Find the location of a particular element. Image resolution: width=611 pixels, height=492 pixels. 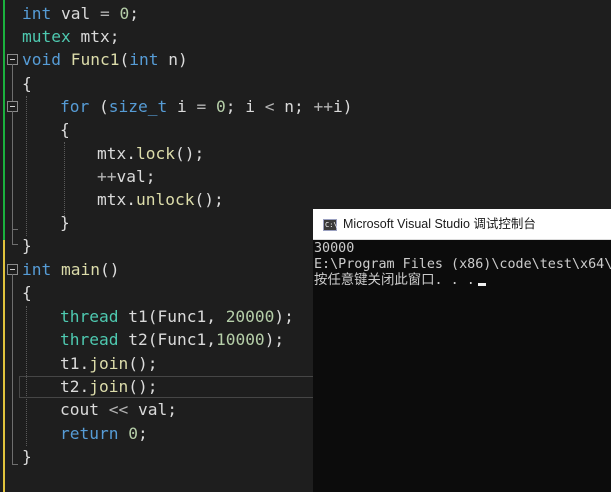

code-token: ; i is located at coordinates (245, 106).